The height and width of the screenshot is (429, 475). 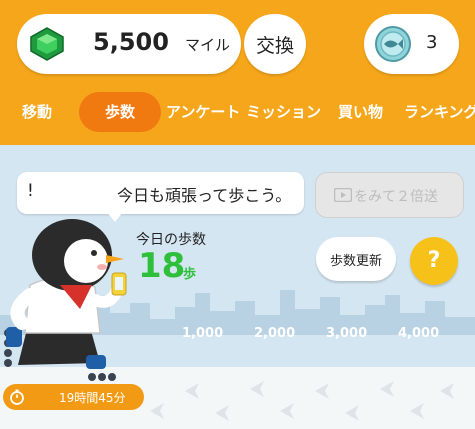 What do you see at coordinates (432, 42) in the screenshot?
I see `coin-count: 3` at bounding box center [432, 42].